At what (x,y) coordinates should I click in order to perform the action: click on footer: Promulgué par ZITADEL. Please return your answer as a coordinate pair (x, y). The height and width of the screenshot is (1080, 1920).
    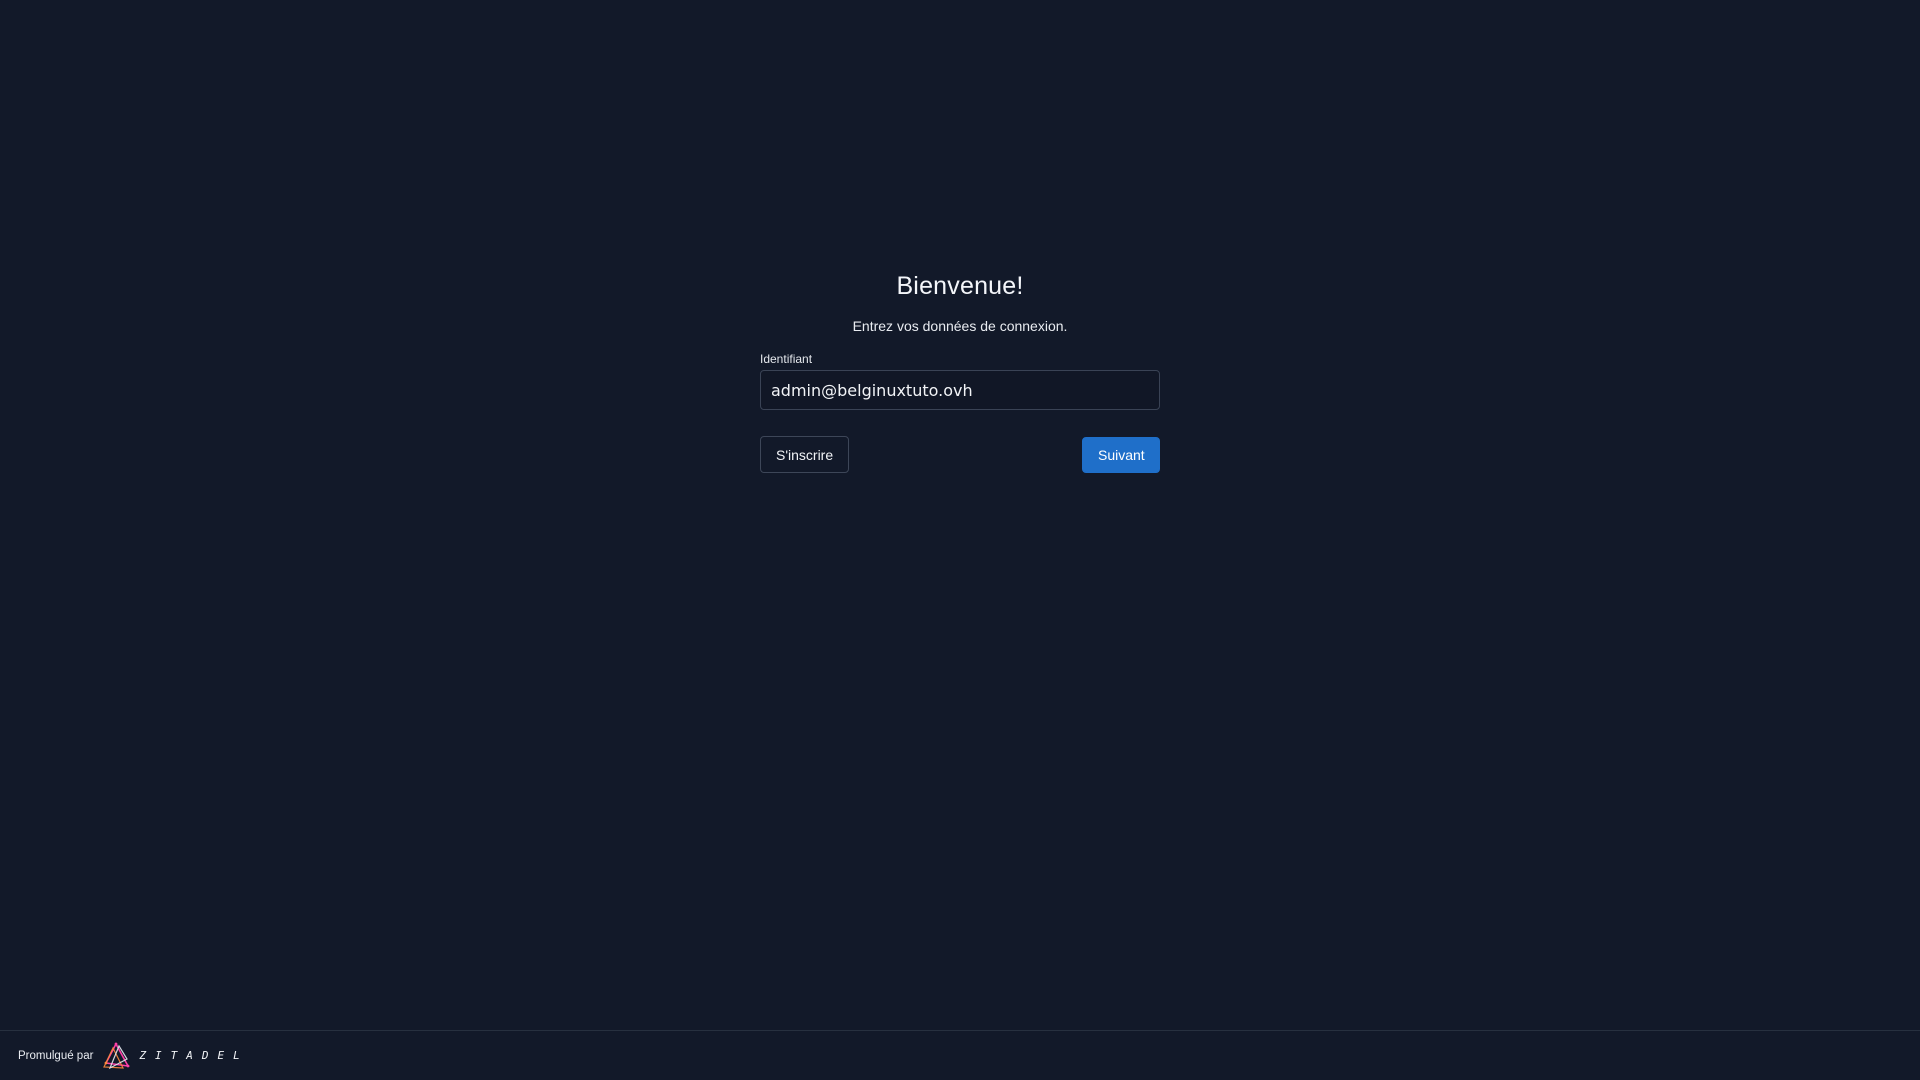
    Looking at the image, I should click on (960, 1055).